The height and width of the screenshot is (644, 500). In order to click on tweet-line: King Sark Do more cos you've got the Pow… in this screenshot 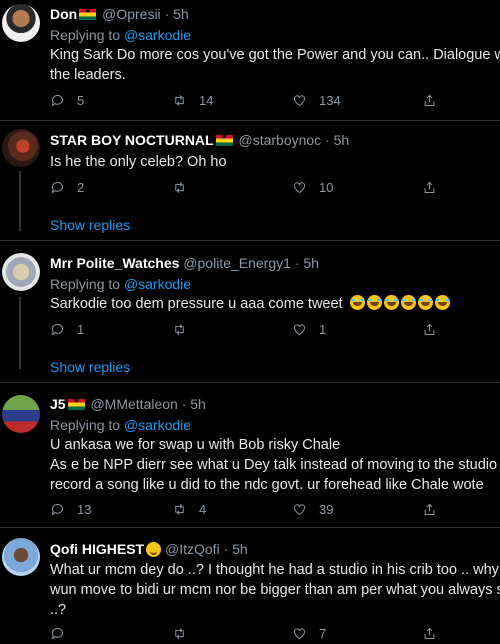, I will do `click(275, 55)`.